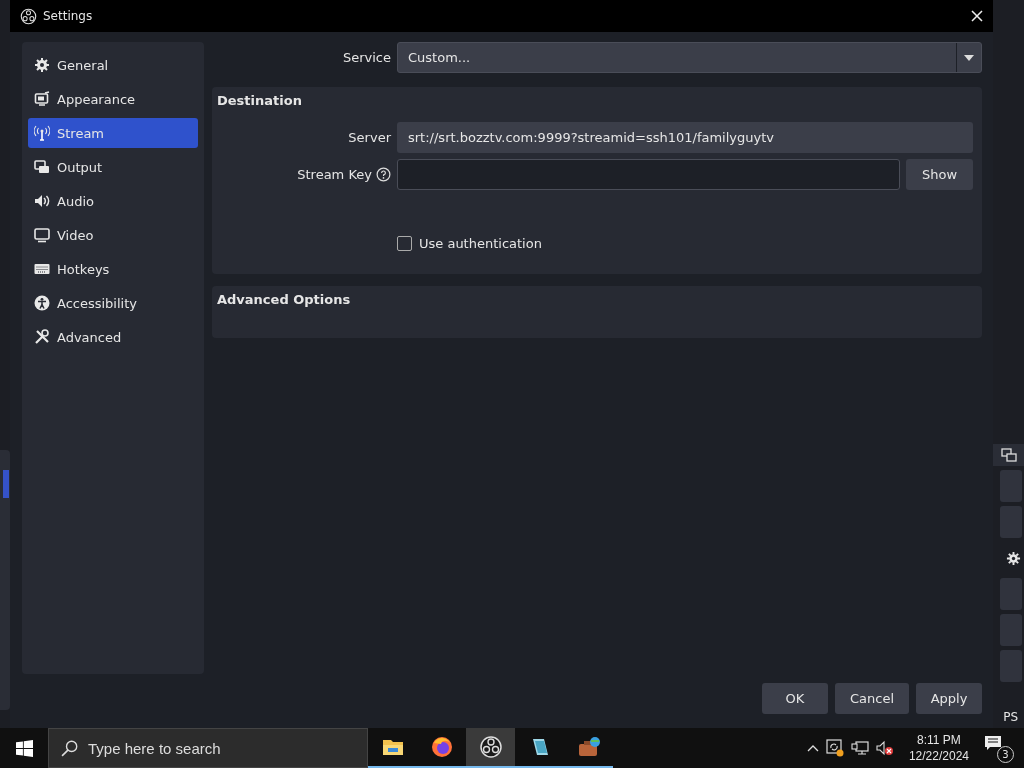  I want to click on sidebar-item: Audio, so click(113, 201).